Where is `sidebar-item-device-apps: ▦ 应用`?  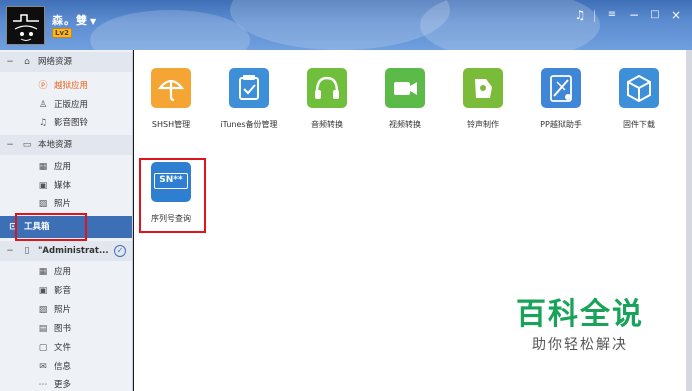 sidebar-item-device-apps: ▦ 应用 is located at coordinates (66, 272).